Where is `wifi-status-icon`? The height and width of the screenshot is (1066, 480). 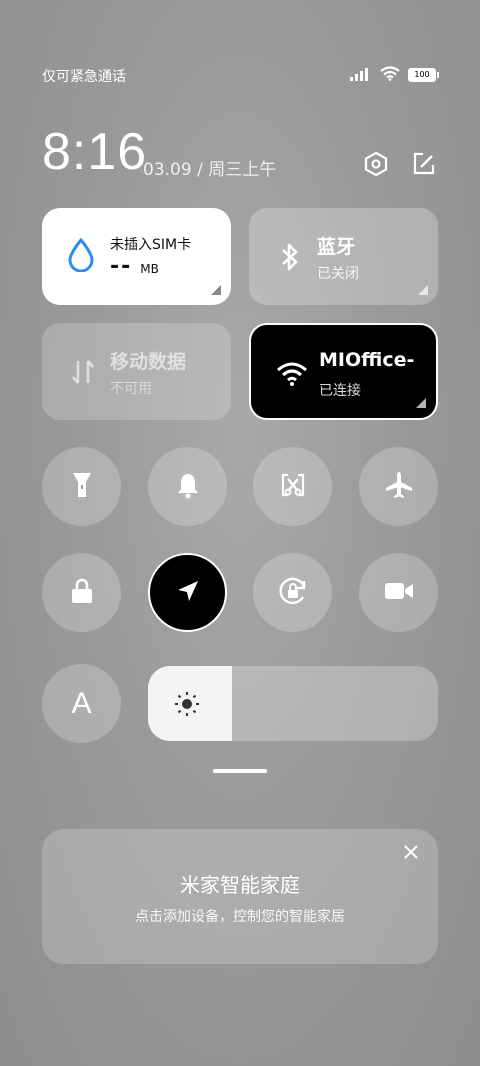 wifi-status-icon is located at coordinates (390, 75).